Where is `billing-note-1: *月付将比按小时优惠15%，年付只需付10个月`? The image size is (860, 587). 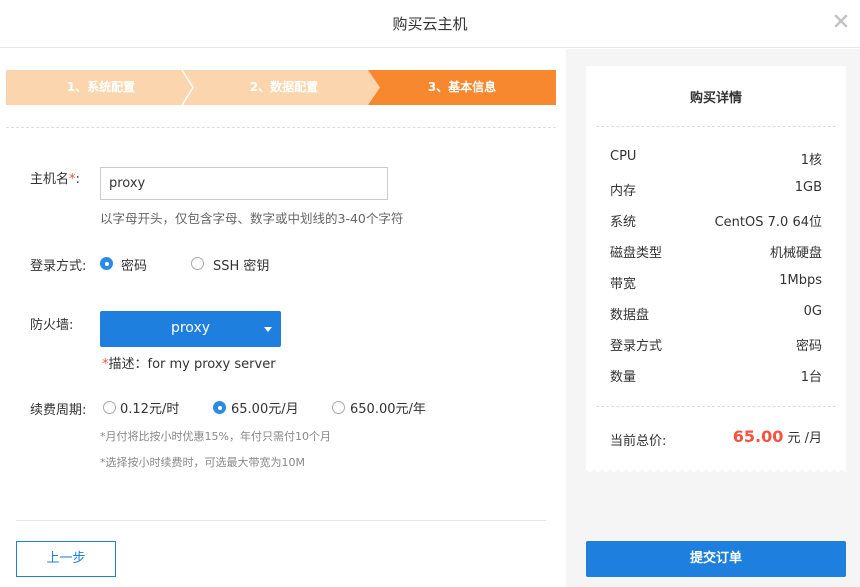 billing-note-1: *月付将比按小时优惠15%，年付只需付10个月 is located at coordinates (215, 436).